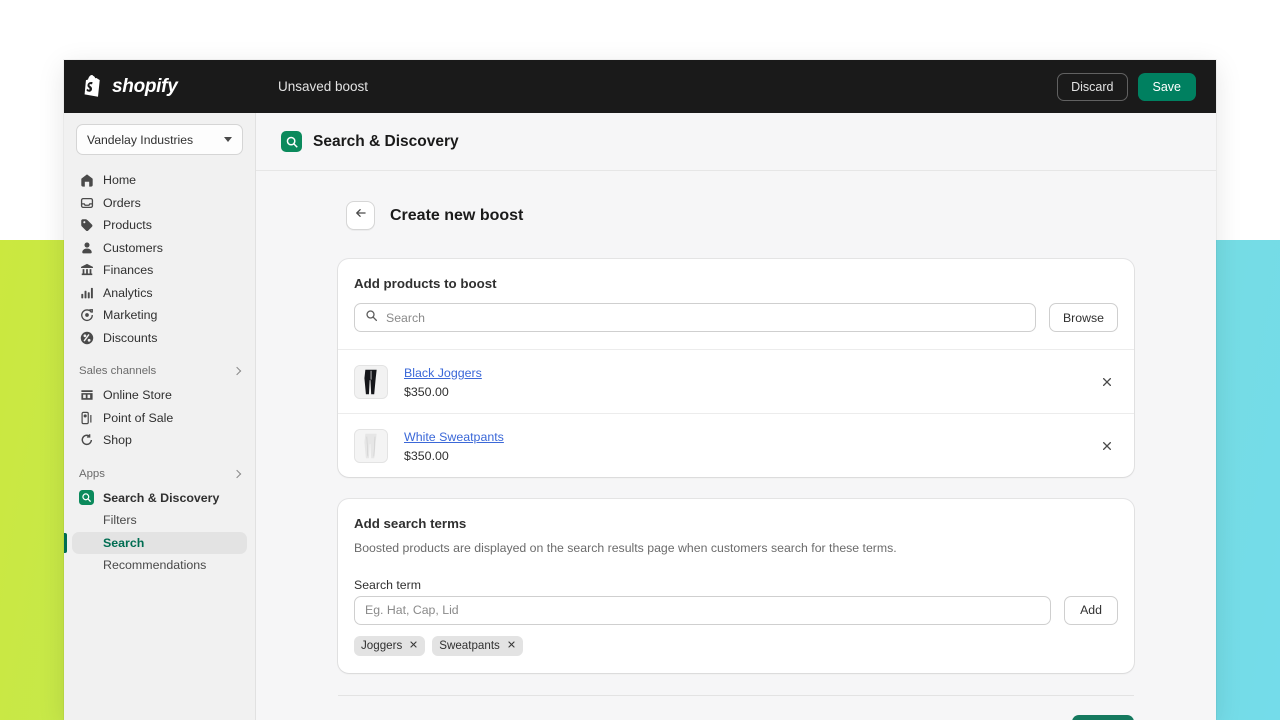 The width and height of the screenshot is (1280, 720). Describe the element at coordinates (387, 584) in the screenshot. I see `search-term-label: Search term` at that location.